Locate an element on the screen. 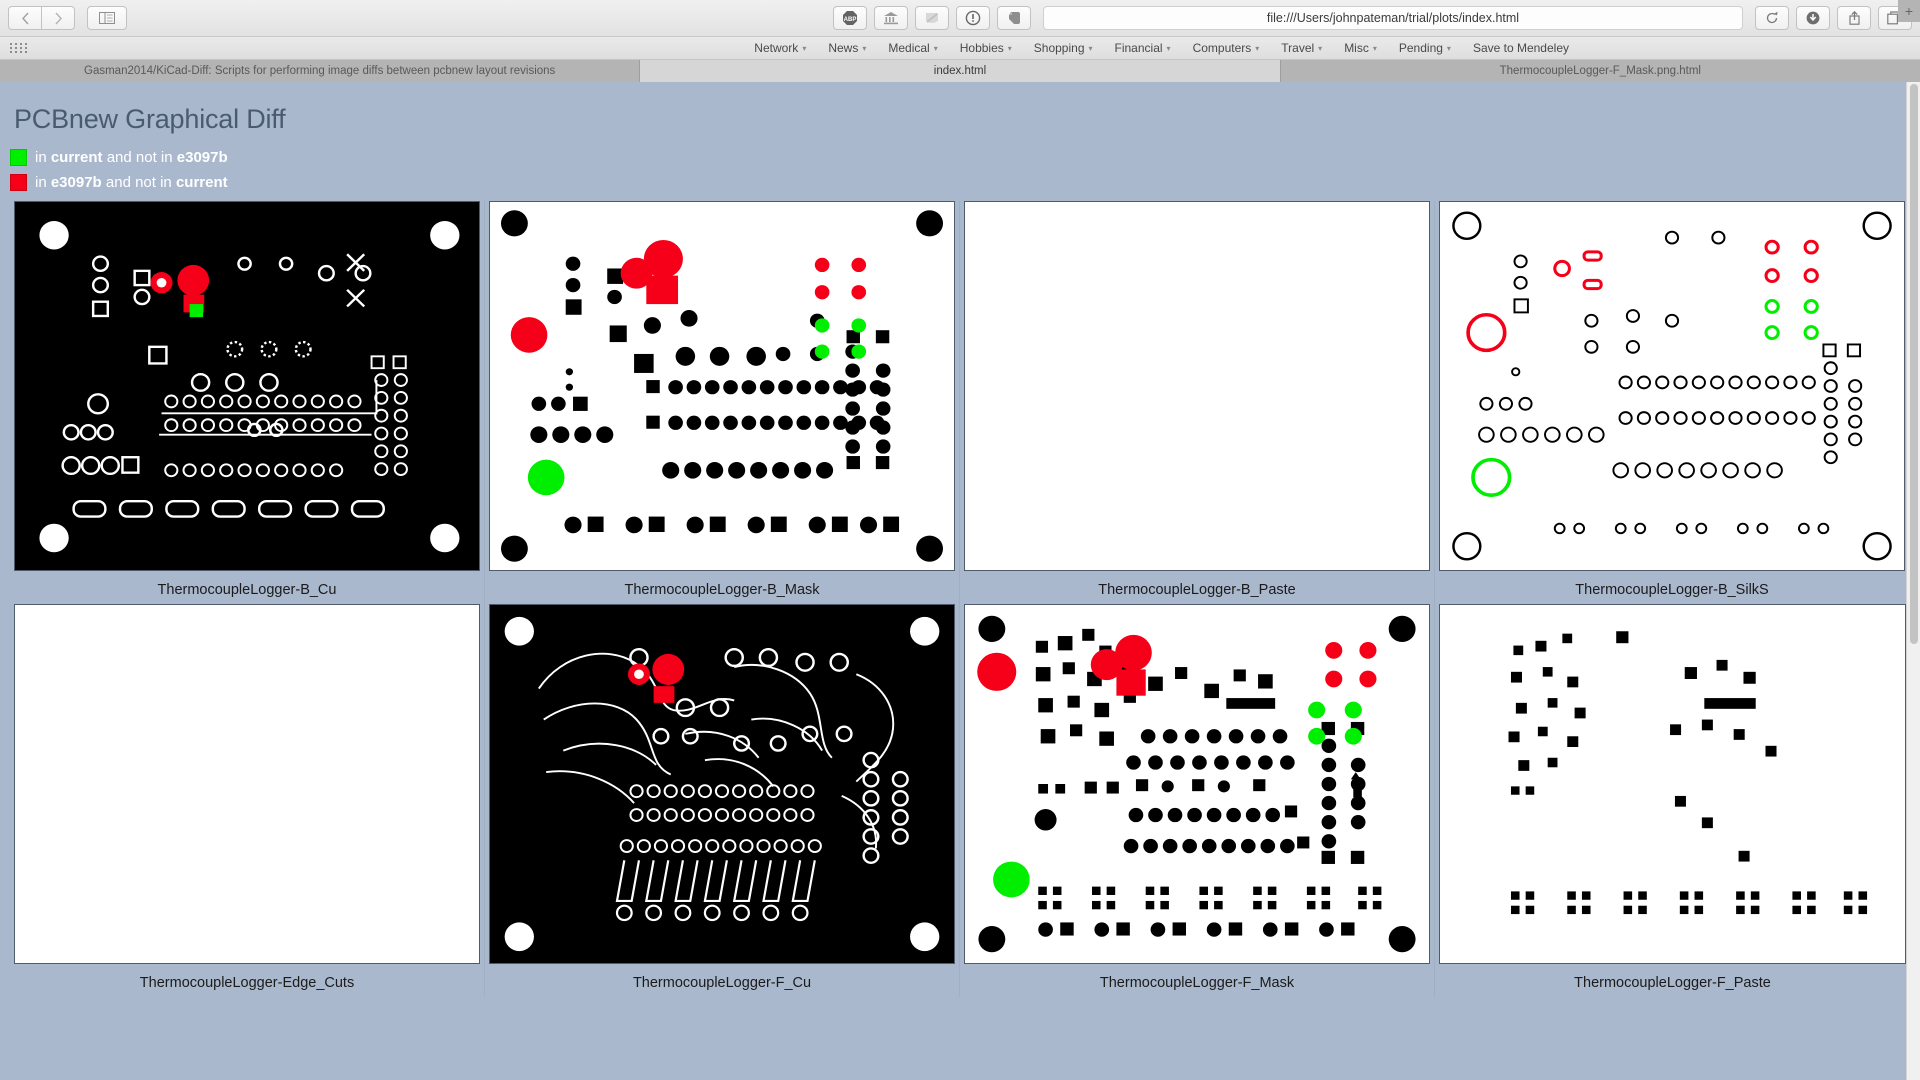 The width and height of the screenshot is (1920, 1080). bookmark-folder-misc: Misc ▾ is located at coordinates (1360, 48).